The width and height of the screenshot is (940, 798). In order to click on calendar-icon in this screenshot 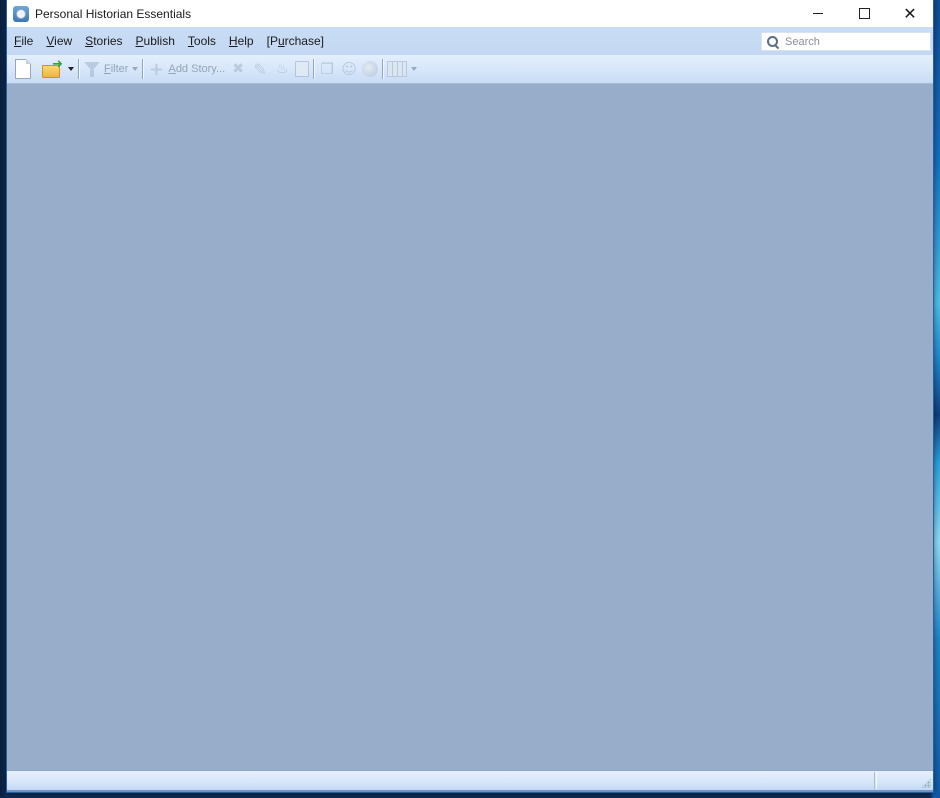, I will do `click(302, 69)`.